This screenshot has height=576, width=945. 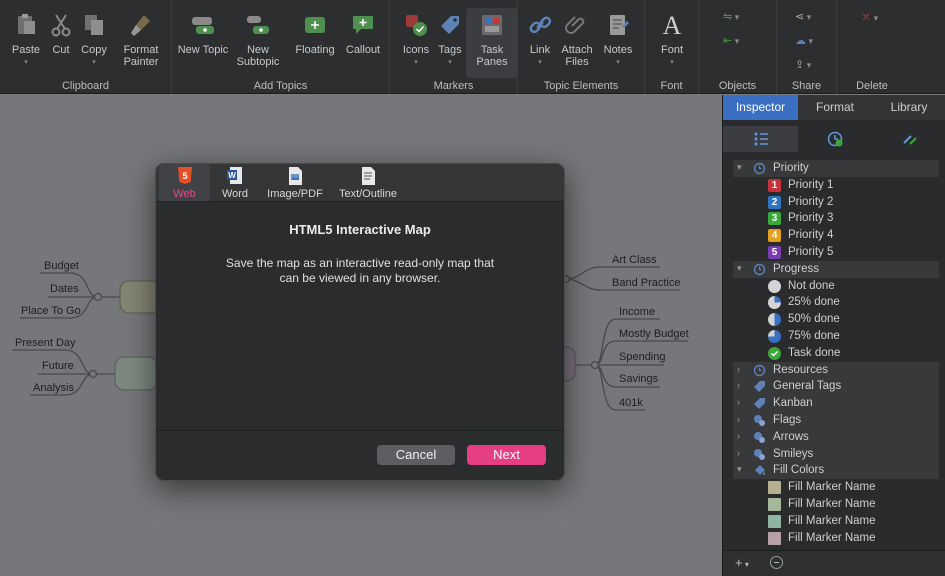 What do you see at coordinates (642, 357) in the screenshot?
I see `topic-spending: Spending` at bounding box center [642, 357].